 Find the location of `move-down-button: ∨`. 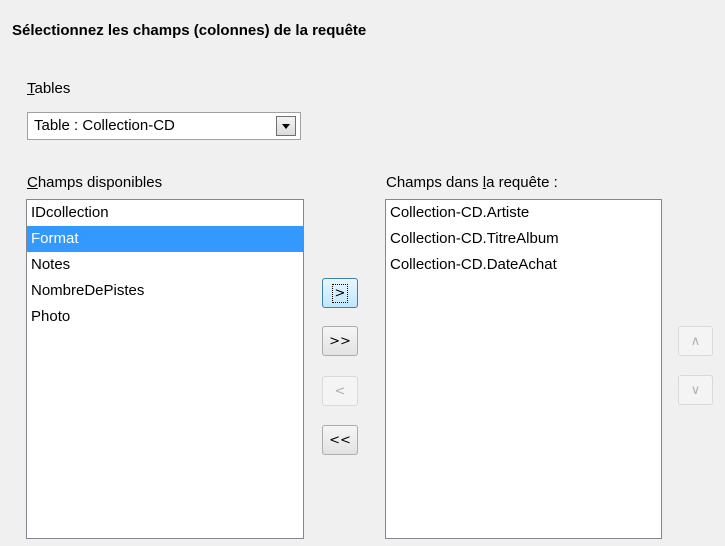

move-down-button: ∨ is located at coordinates (695, 390).